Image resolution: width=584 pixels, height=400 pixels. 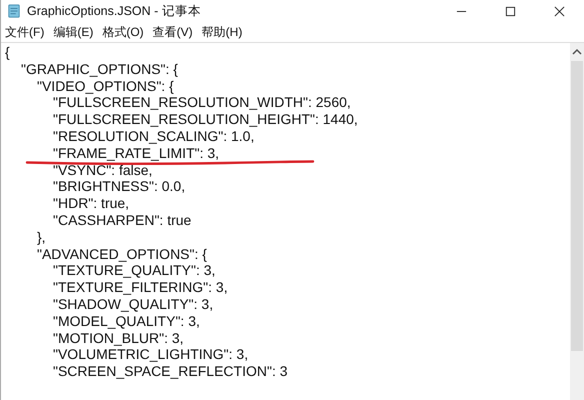 What do you see at coordinates (126, 320) in the screenshot?
I see `code-line: "MODEL_QUALITY": 3,` at bounding box center [126, 320].